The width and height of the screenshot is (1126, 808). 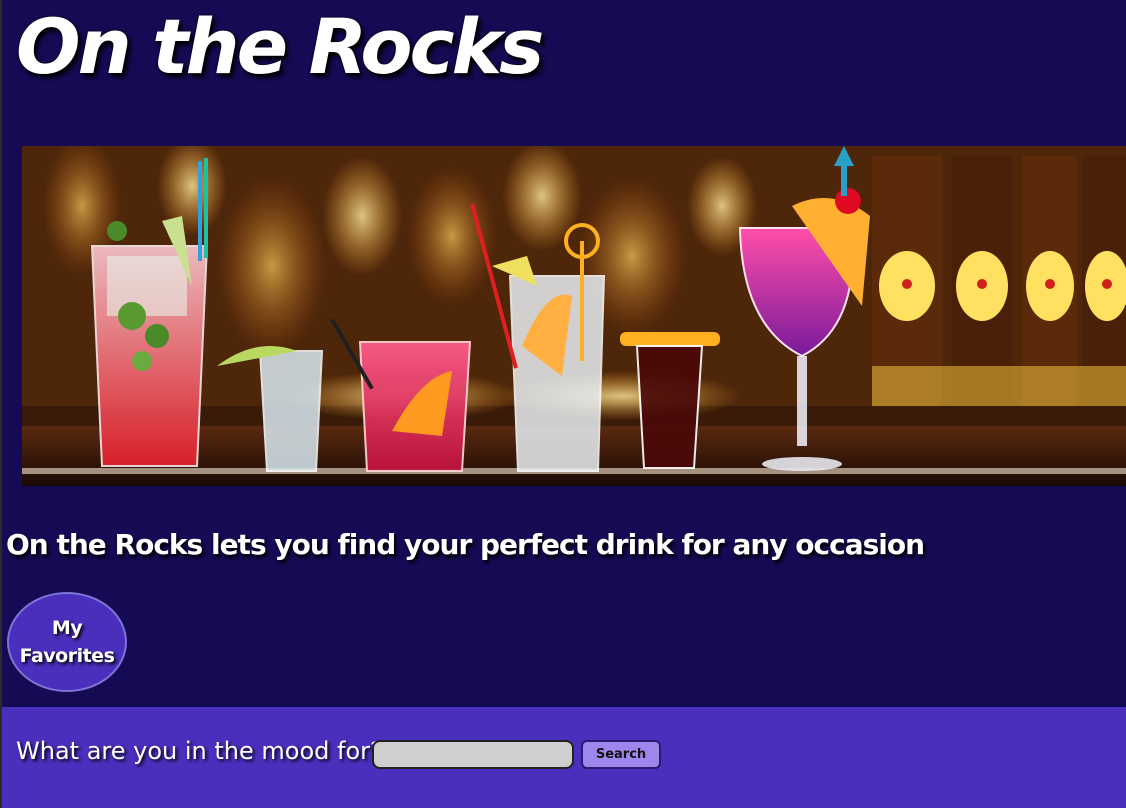 I want to click on search-label: What are you in the mood for?, so click(x=199, y=751).